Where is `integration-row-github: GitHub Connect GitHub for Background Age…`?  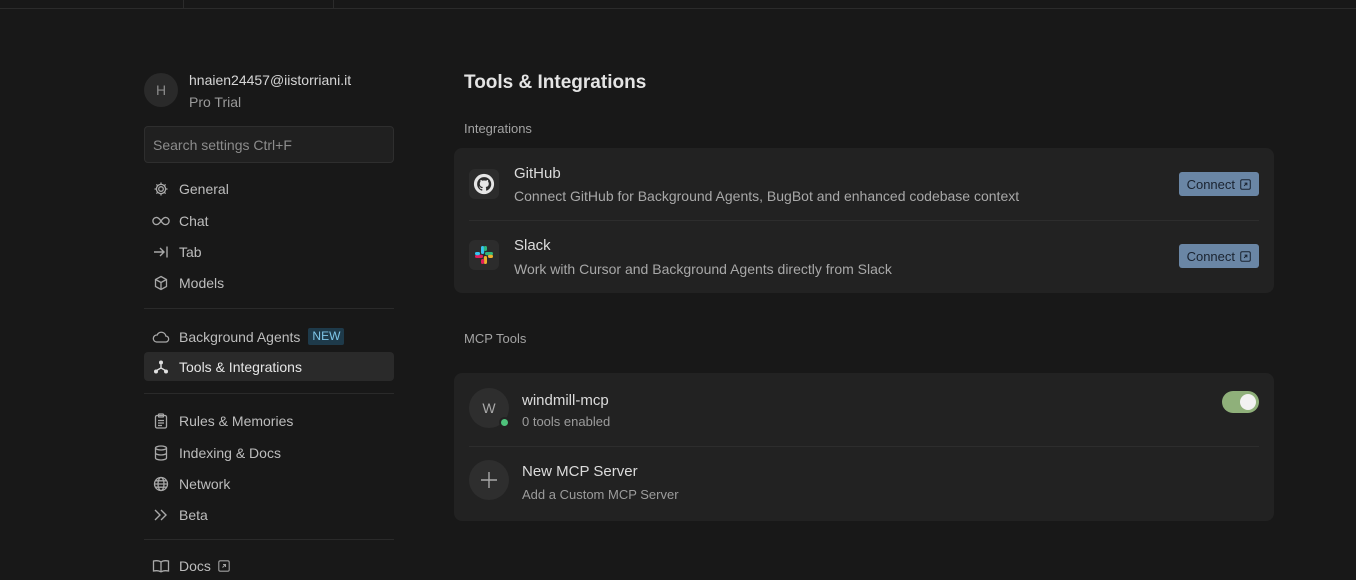 integration-row-github: GitHub Connect GitHub for Background Age… is located at coordinates (864, 184).